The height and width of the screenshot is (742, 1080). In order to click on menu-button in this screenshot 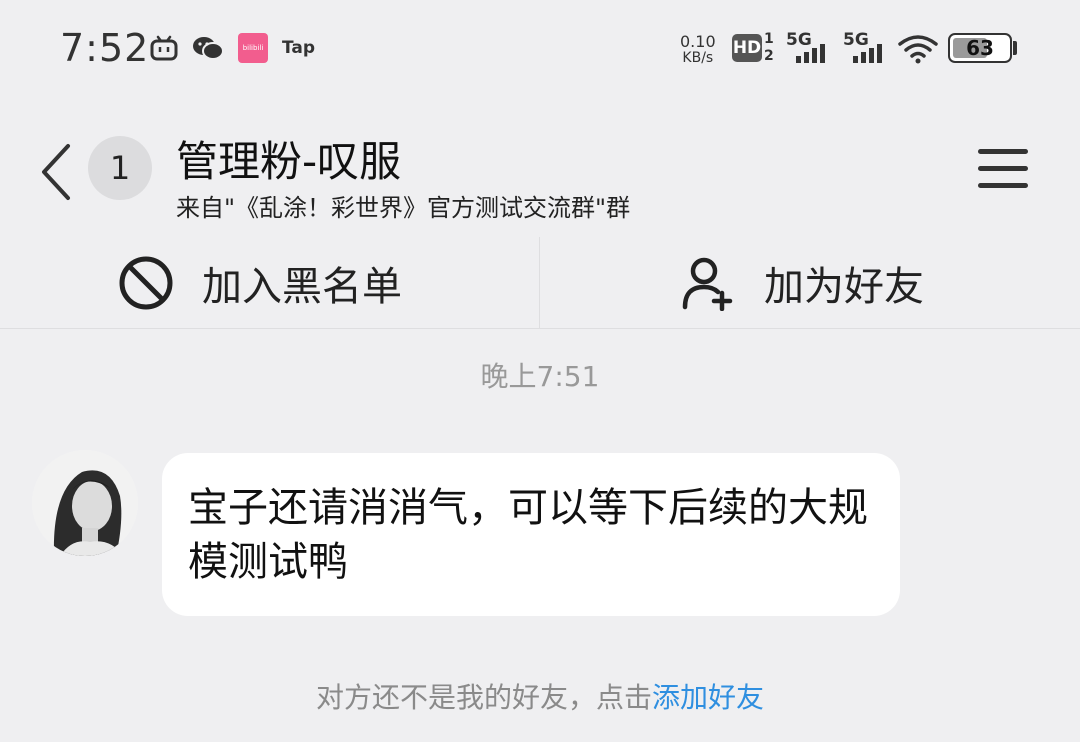, I will do `click(1004, 169)`.